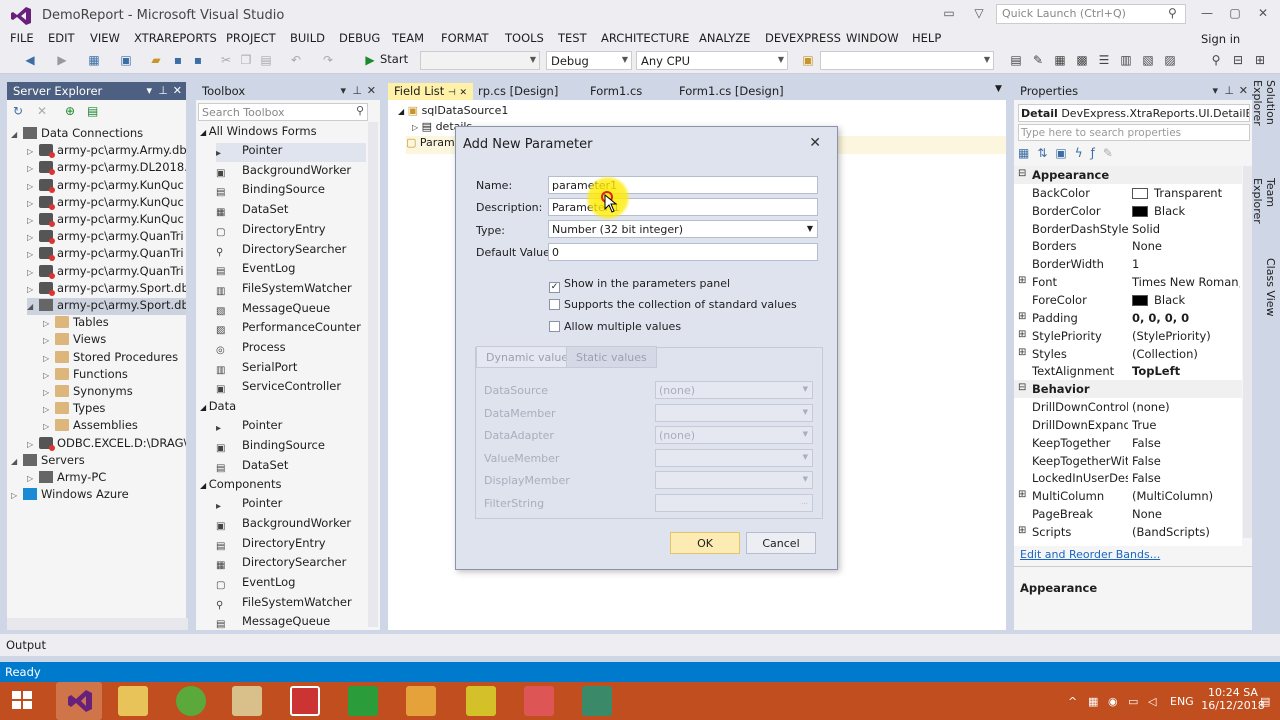  Describe the element at coordinates (251, 38) in the screenshot. I see `menu-project: PROJECT` at that location.